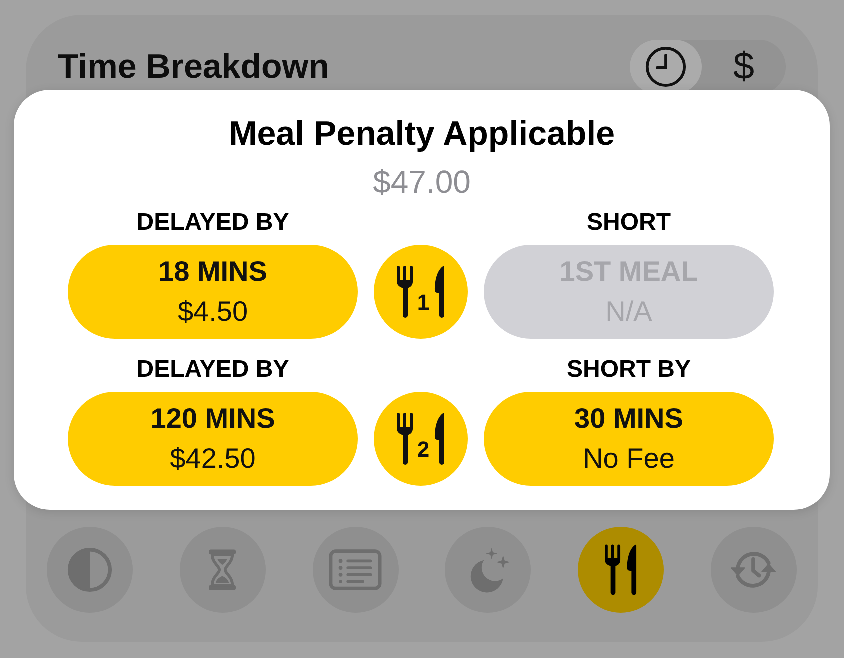 The image size is (844, 658). Describe the element at coordinates (355, 570) in the screenshot. I see `list-icon` at that location.